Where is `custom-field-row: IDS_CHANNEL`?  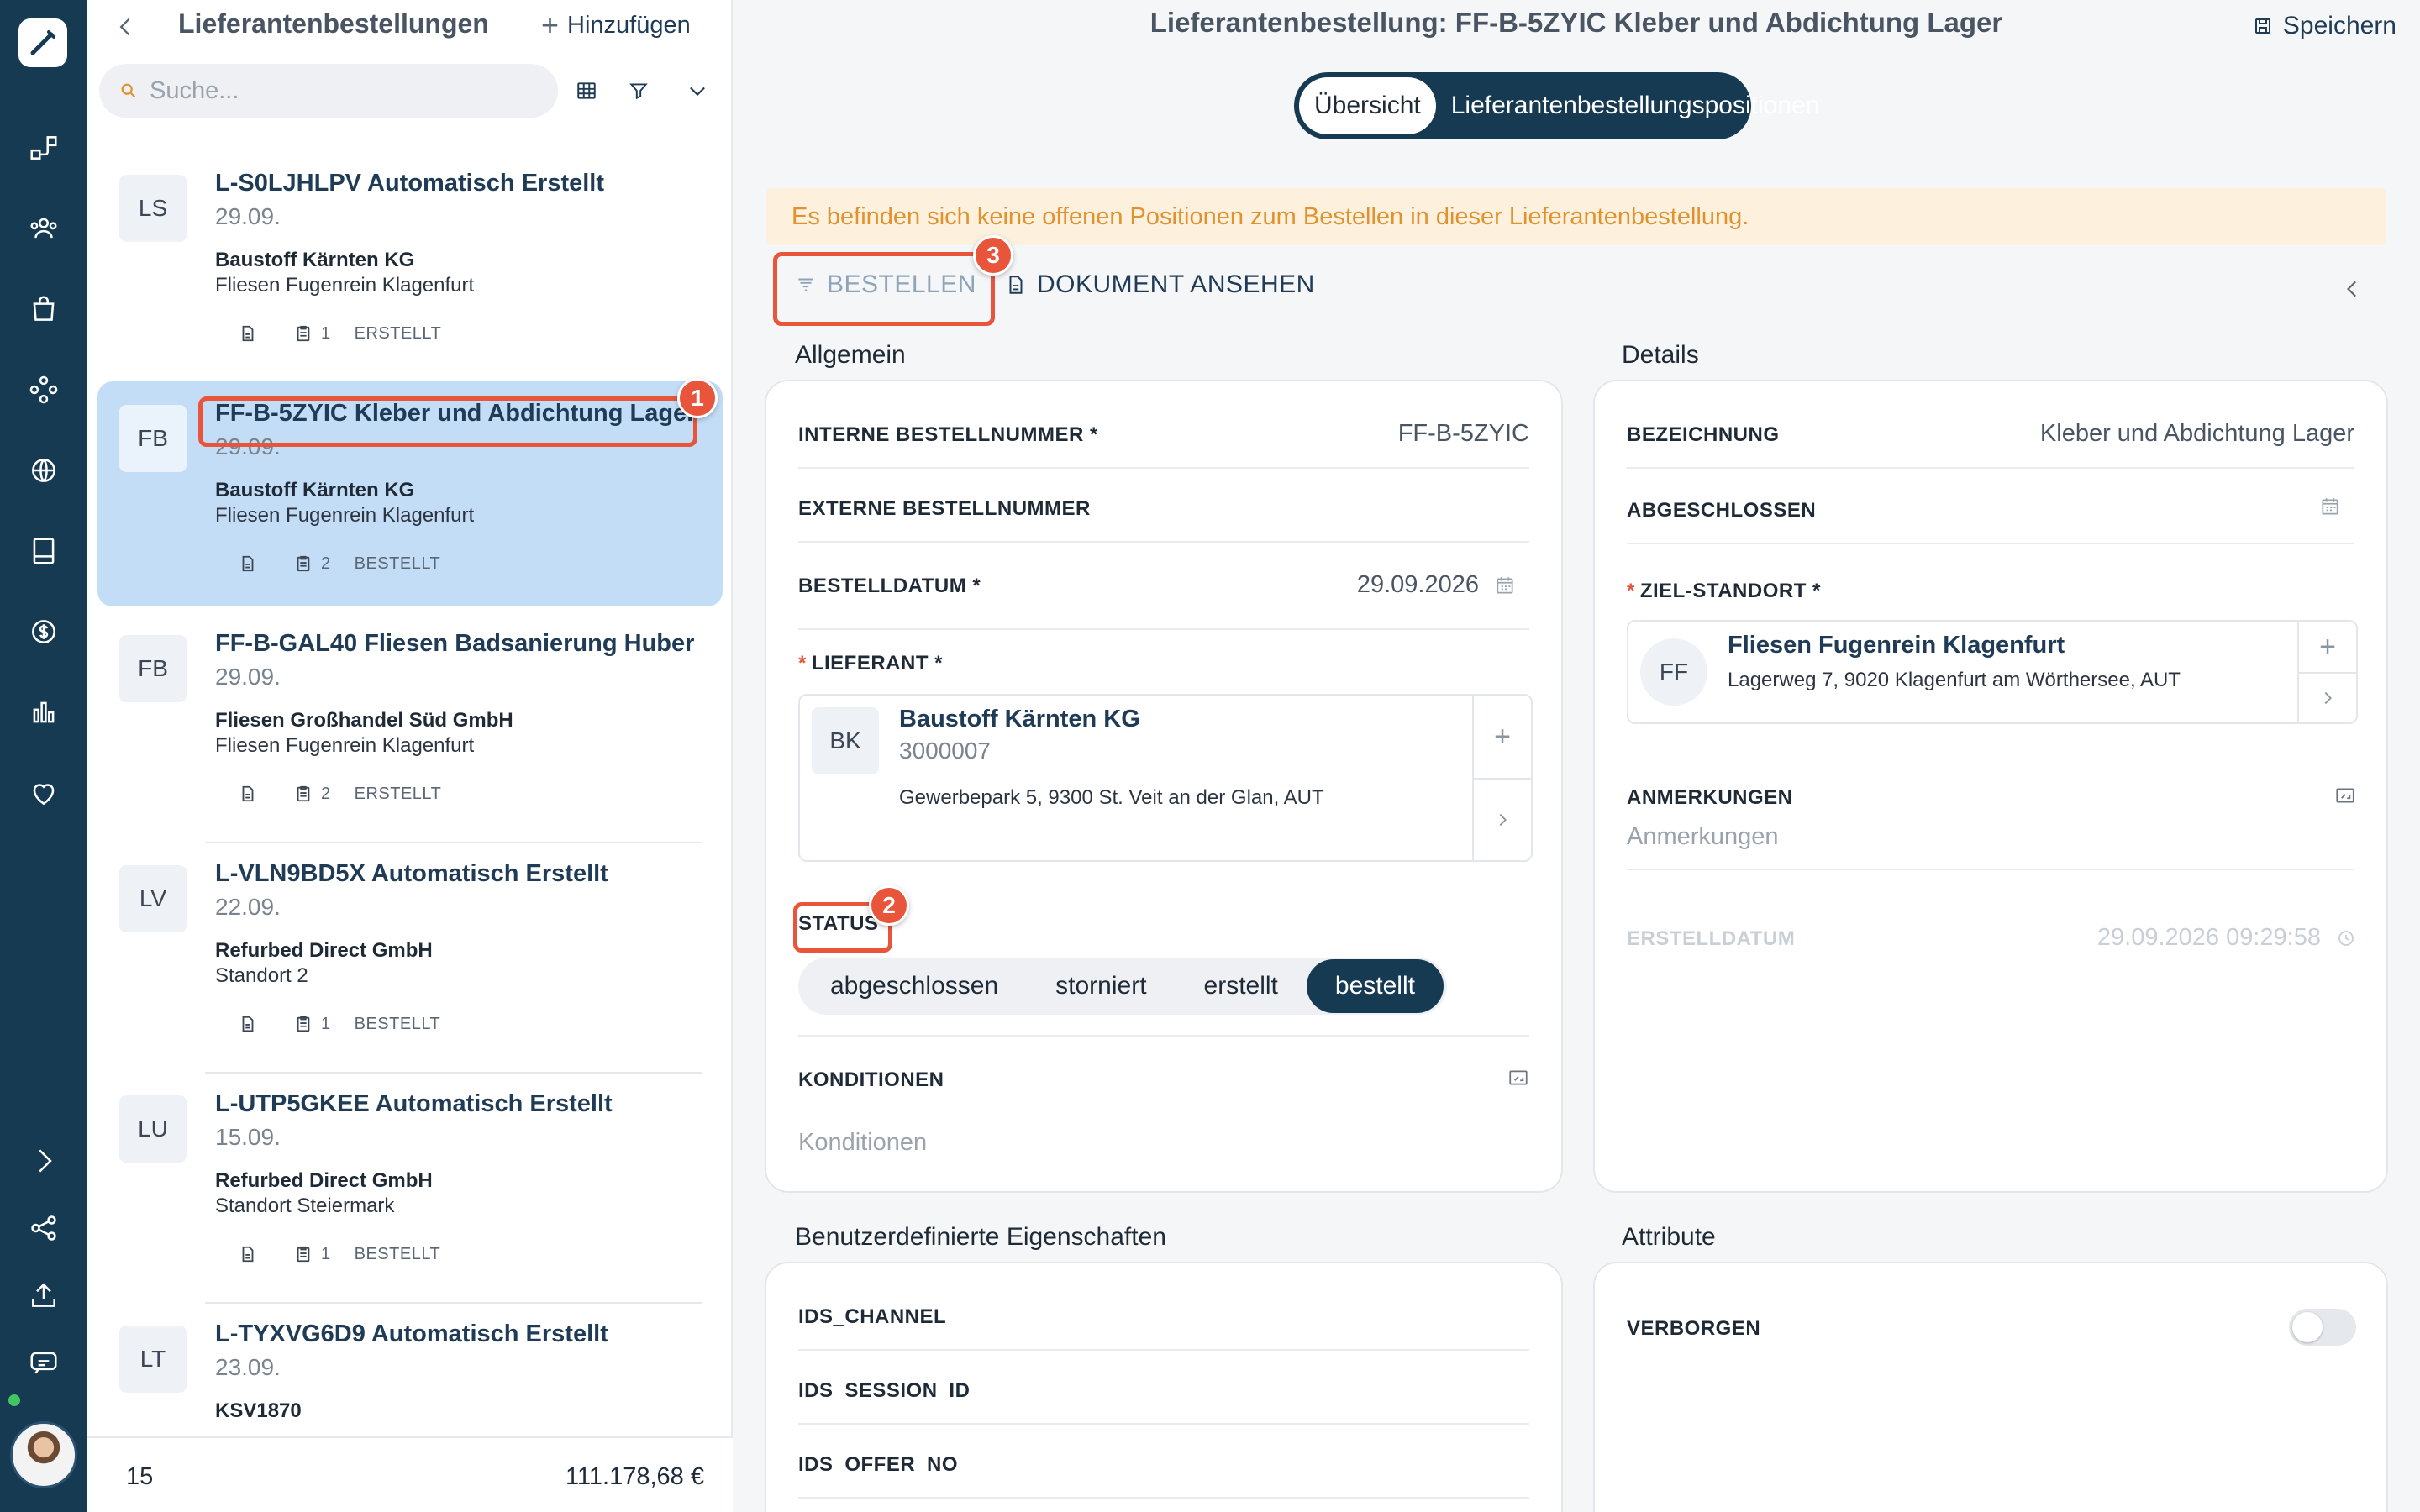
custom-field-row: IDS_CHANNEL is located at coordinates (1164, 1307).